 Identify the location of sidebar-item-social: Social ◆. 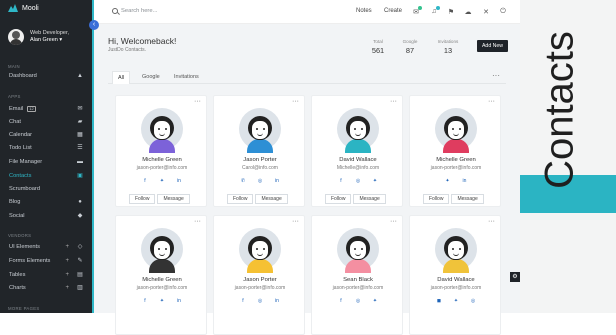
(46, 216).